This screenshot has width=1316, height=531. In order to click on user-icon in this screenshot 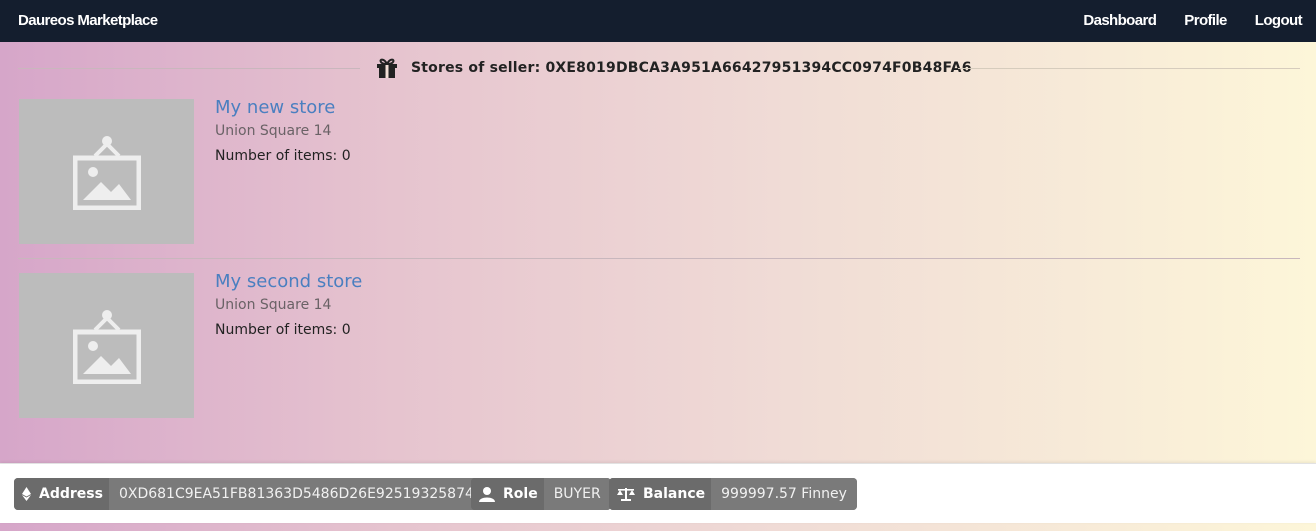, I will do `click(487, 494)`.